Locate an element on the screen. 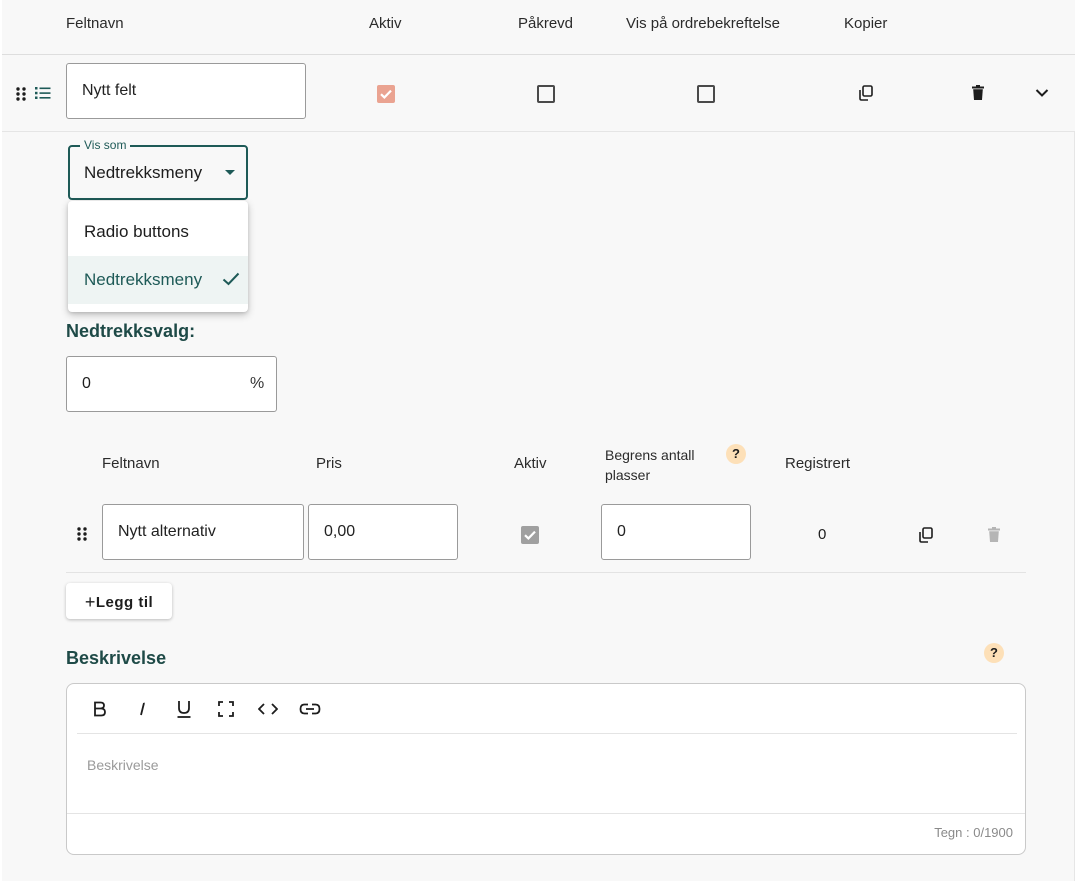 Image resolution: width=1079 pixels, height=881 pixels. percent-unit: % is located at coordinates (257, 383).